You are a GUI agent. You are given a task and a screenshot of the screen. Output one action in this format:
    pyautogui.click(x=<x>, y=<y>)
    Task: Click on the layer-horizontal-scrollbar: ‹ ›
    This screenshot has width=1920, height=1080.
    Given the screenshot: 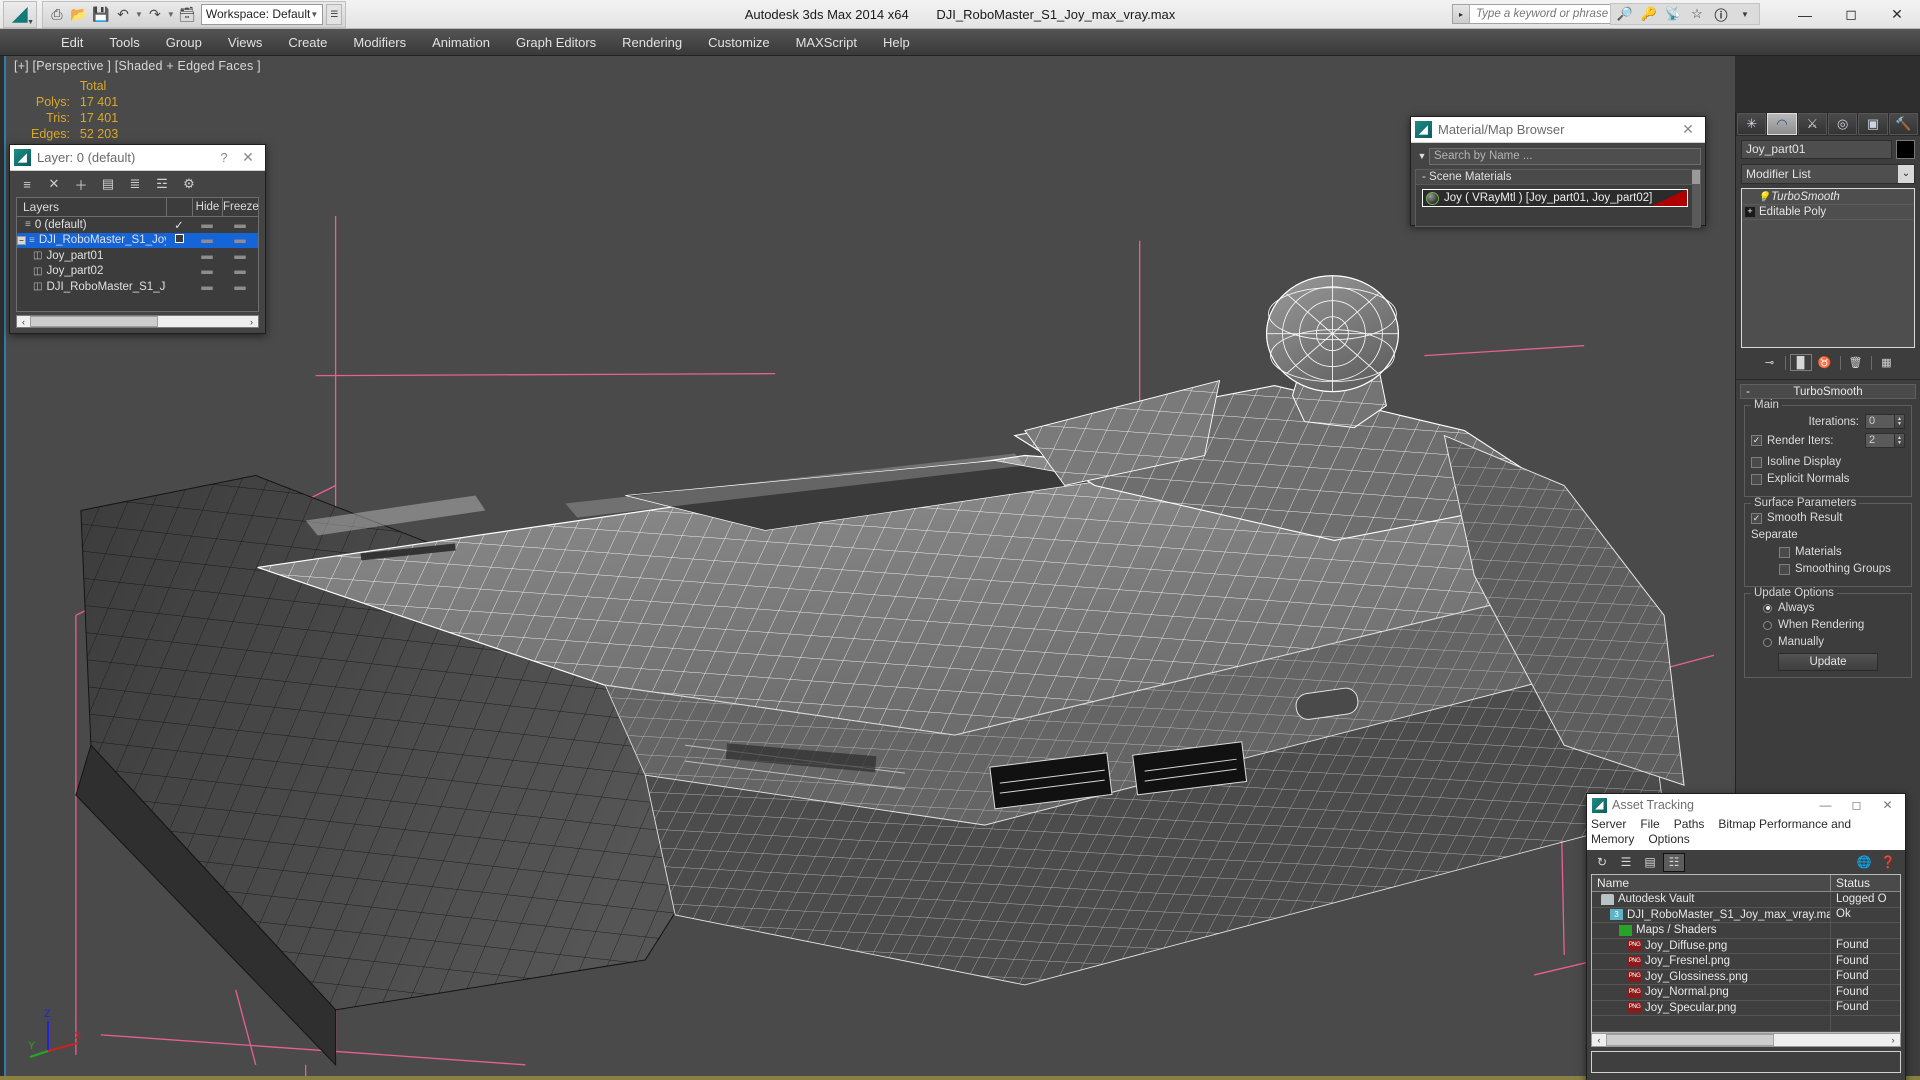 What is the action you would take?
    pyautogui.click(x=137, y=321)
    